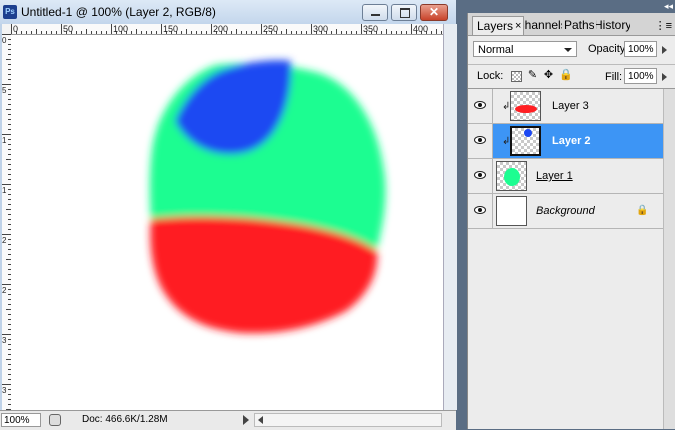  What do you see at coordinates (571, 141) in the screenshot?
I see `layer-name: Layer 2` at bounding box center [571, 141].